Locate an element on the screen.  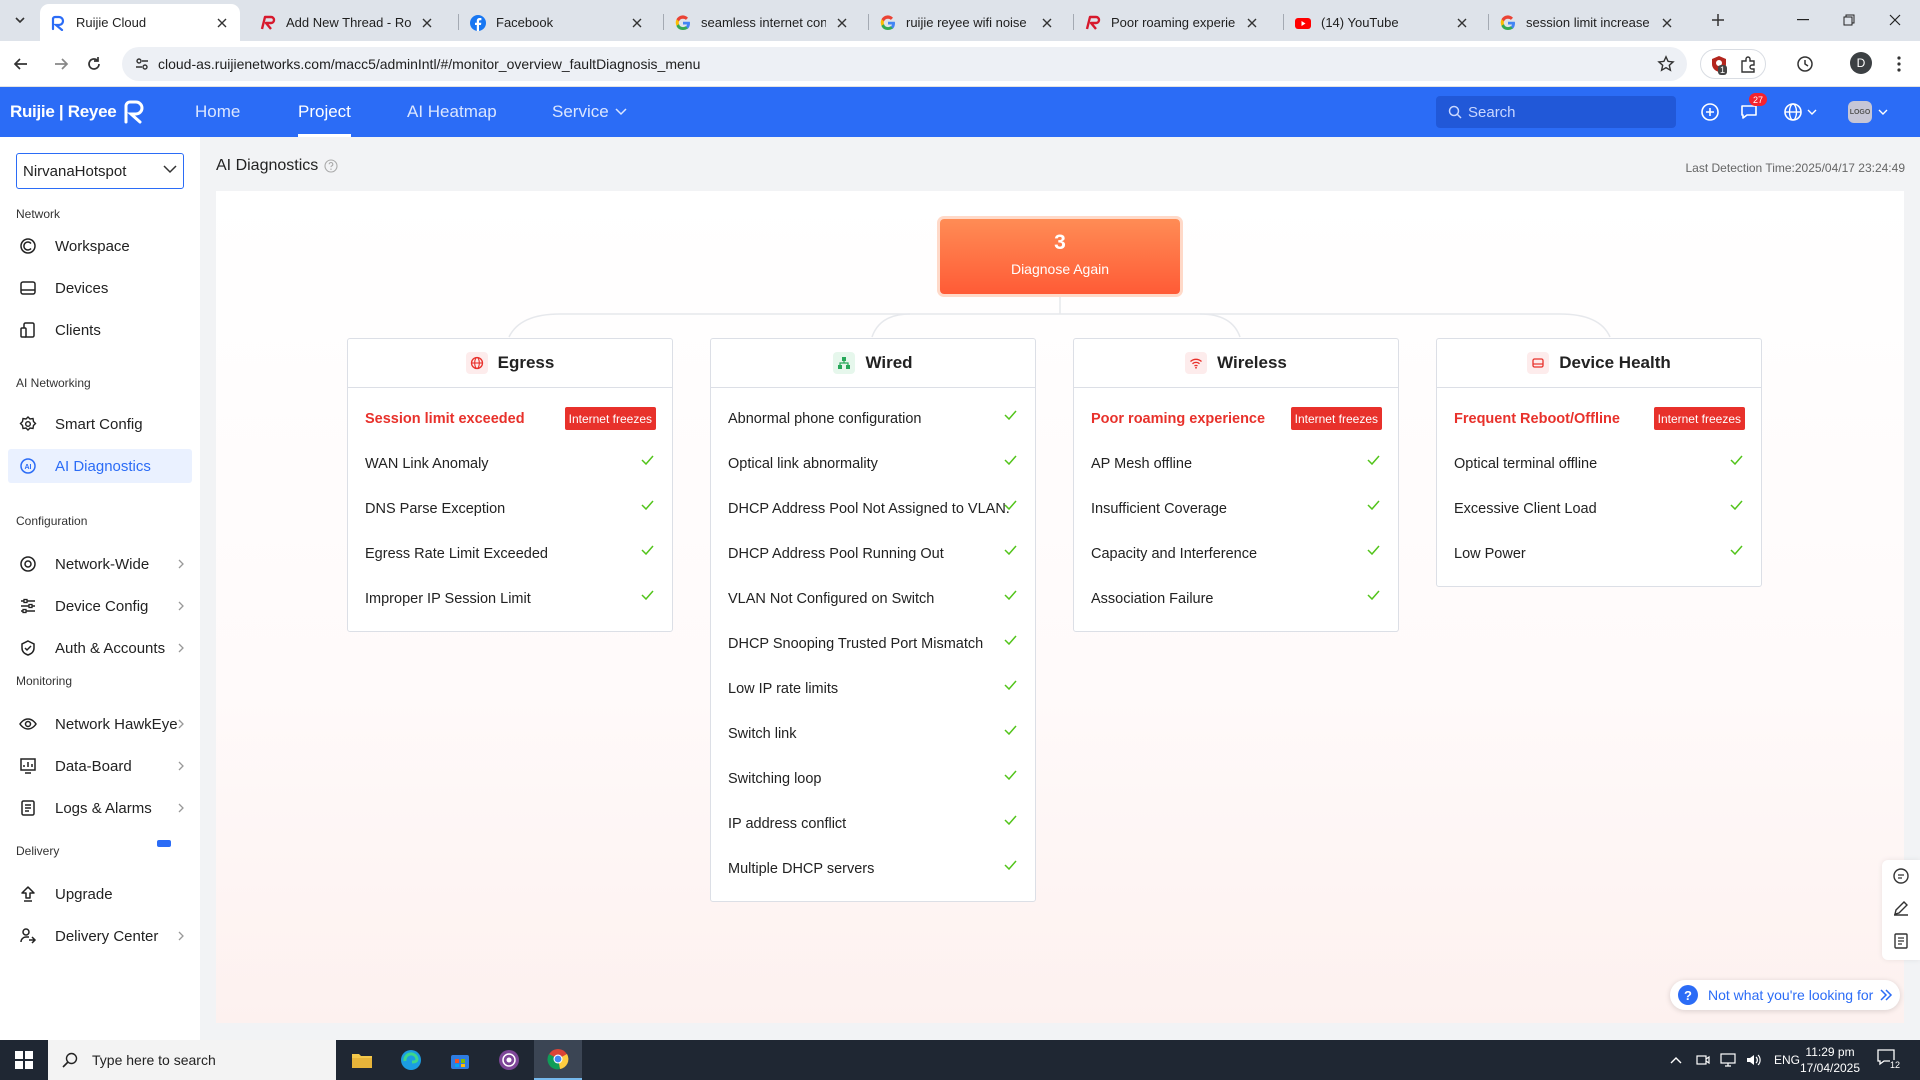
browser-tab: (14) YouTube is located at coordinates (1382, 22).